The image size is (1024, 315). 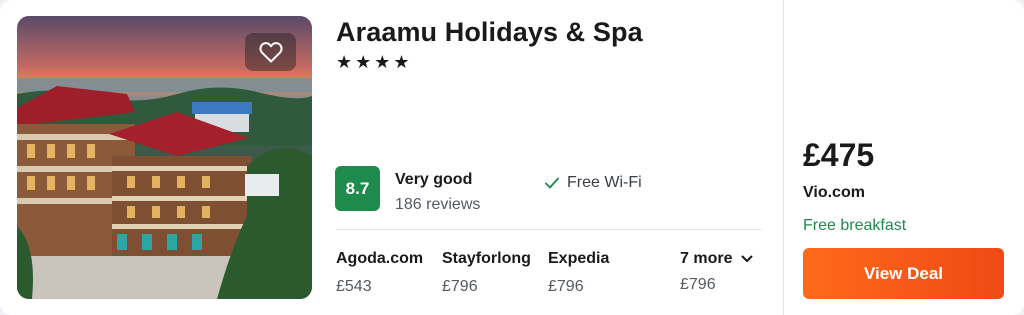 I want to click on deal-perk: Free breakfast, so click(x=855, y=225).